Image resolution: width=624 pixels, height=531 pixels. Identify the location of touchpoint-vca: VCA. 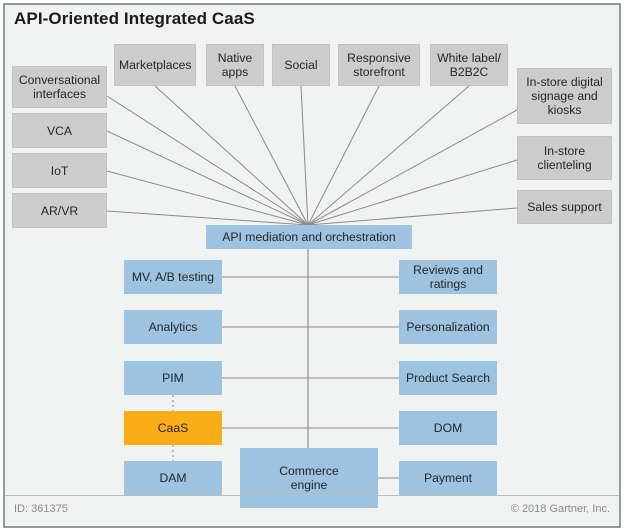
(59, 130).